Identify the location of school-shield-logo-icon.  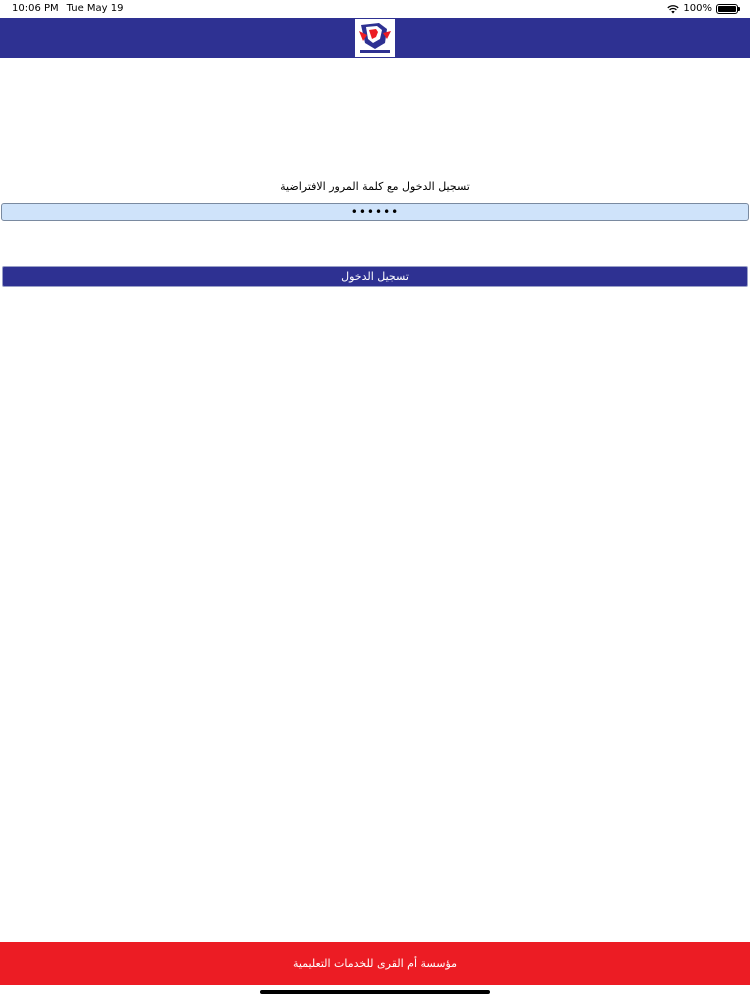
(375, 38).